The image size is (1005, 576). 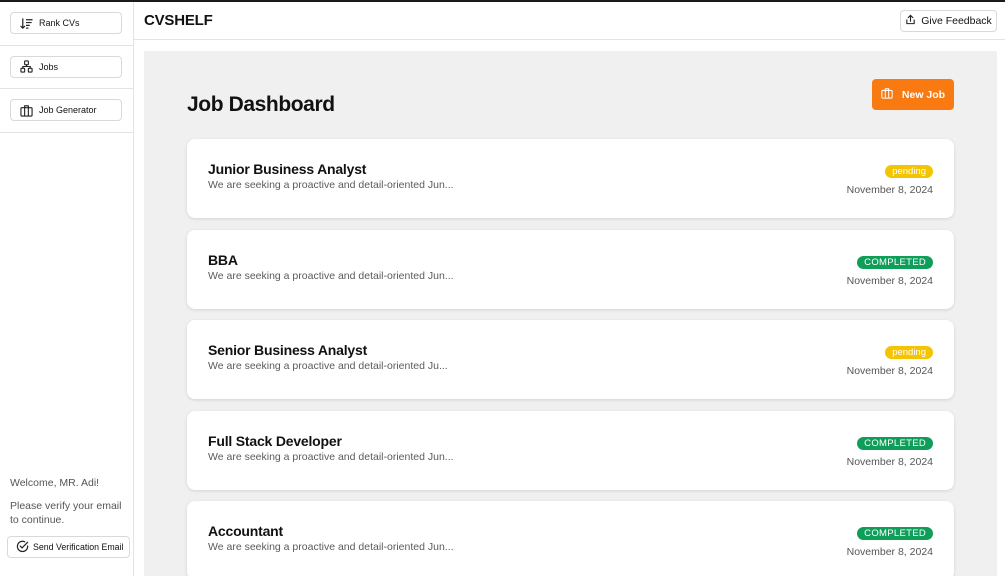 I want to click on brand-logo-text: CVSHELF, so click(x=178, y=20).